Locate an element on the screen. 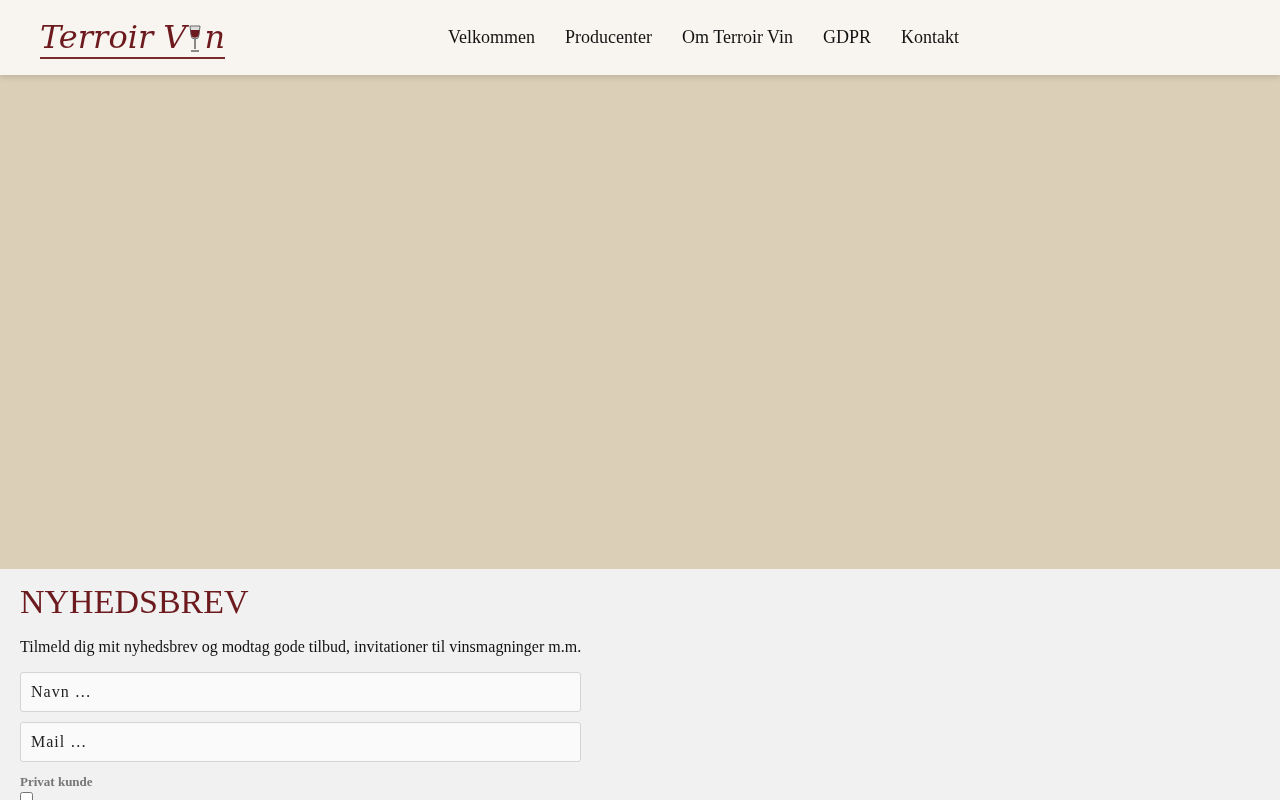  description-text: Tilmeld dig mit nyhedsbrev og modtag gode tilbud, invitationer til vinsmagninger m.m. is located at coordinates (301, 647).